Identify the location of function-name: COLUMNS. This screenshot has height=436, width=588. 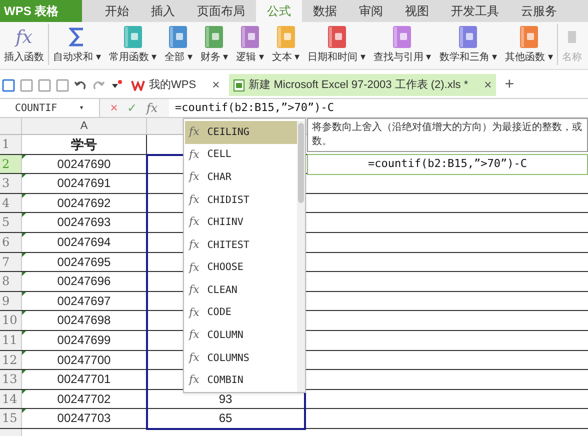
(228, 359).